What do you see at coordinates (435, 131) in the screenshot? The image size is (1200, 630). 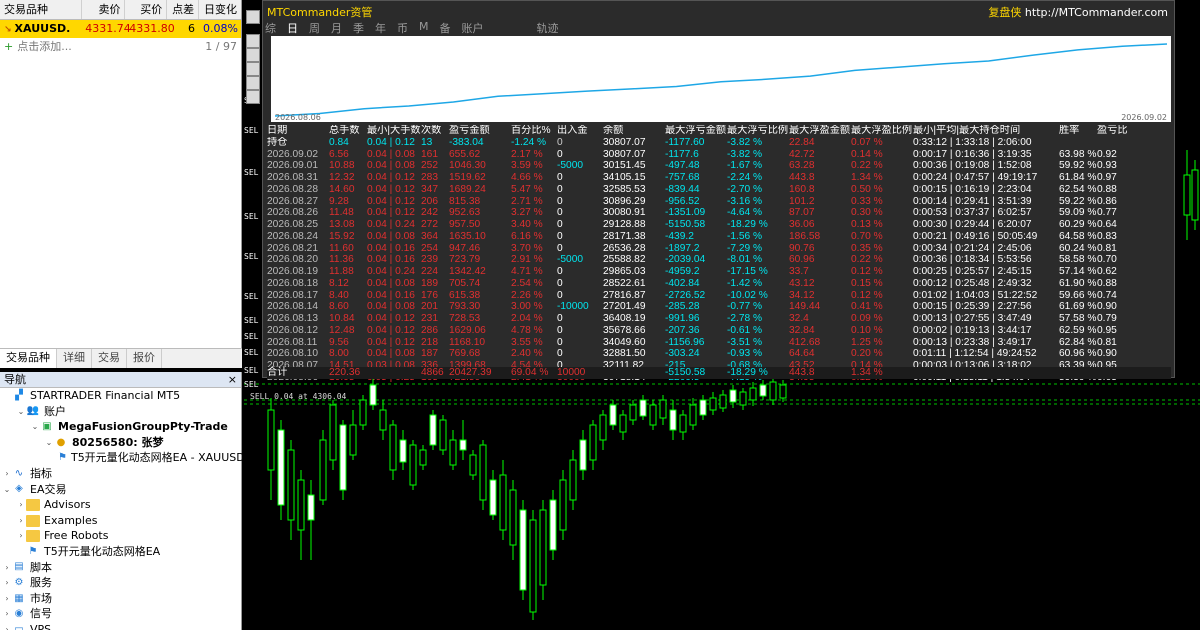 I see `column-header: 次数` at bounding box center [435, 131].